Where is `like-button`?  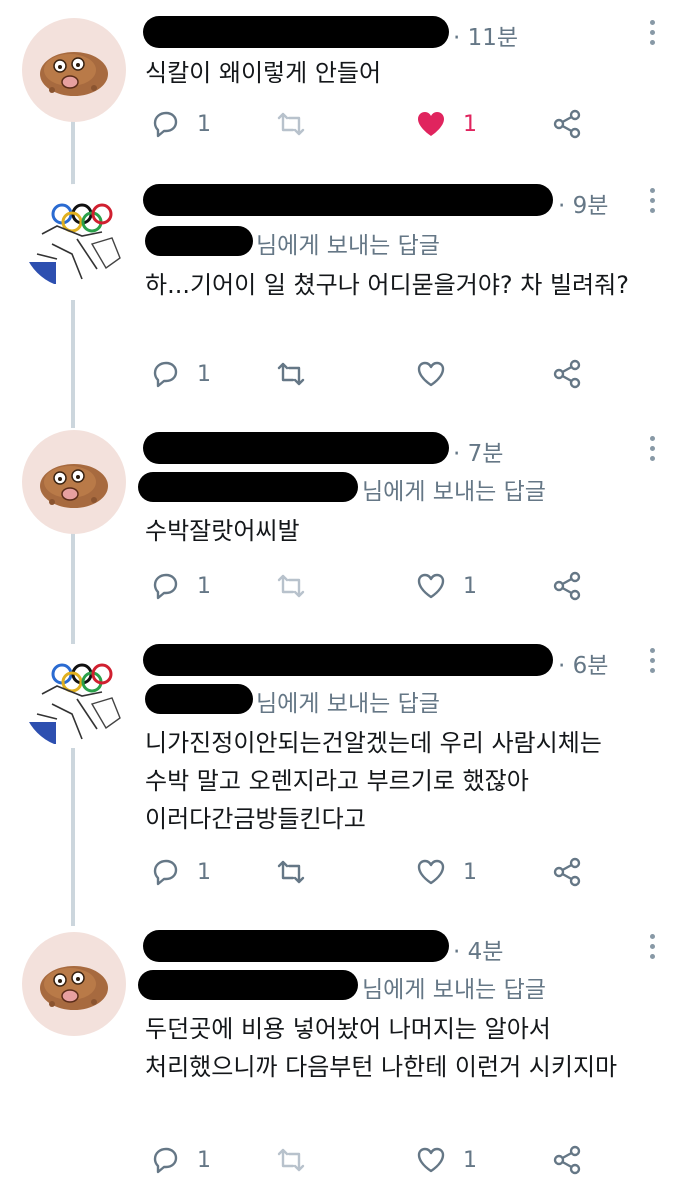 like-button is located at coordinates (431, 374).